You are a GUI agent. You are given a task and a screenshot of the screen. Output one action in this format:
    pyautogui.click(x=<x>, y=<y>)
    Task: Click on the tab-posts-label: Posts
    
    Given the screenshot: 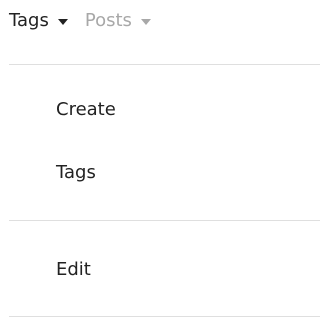 What is the action you would take?
    pyautogui.click(x=108, y=20)
    